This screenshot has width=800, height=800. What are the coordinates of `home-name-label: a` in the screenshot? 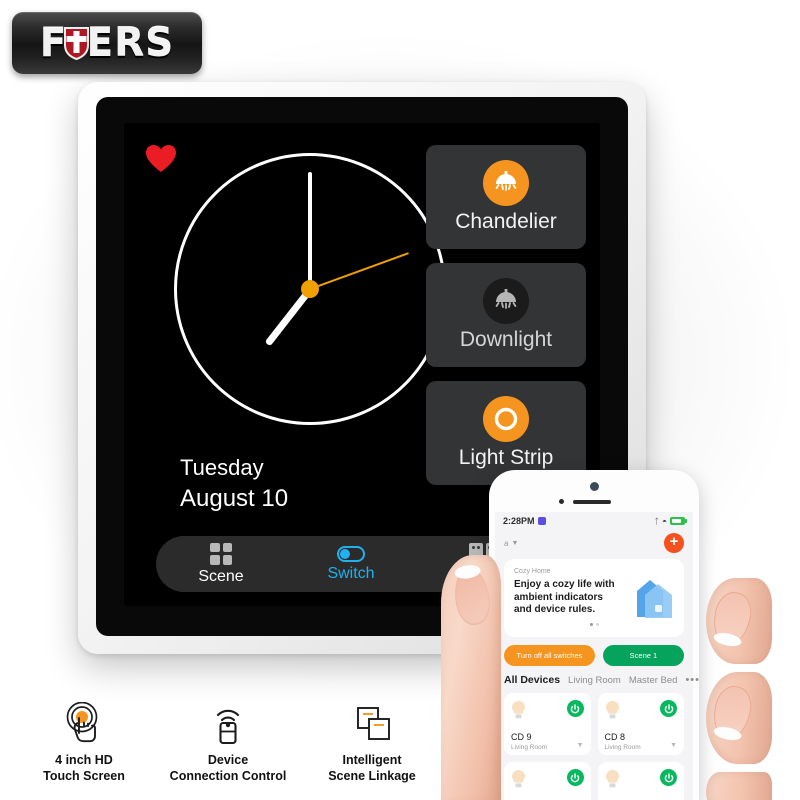 It's located at (506, 543).